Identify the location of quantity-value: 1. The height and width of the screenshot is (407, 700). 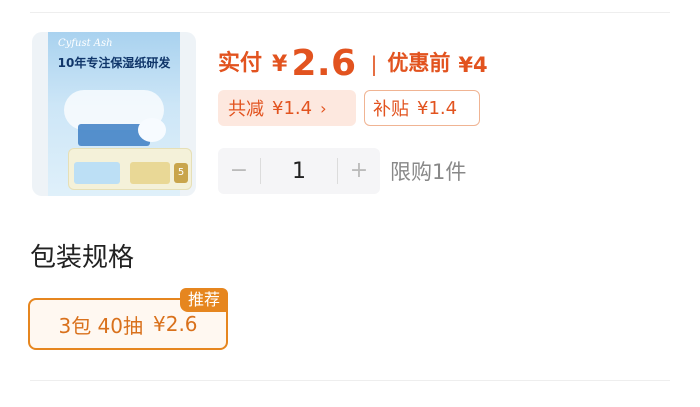
(299, 171).